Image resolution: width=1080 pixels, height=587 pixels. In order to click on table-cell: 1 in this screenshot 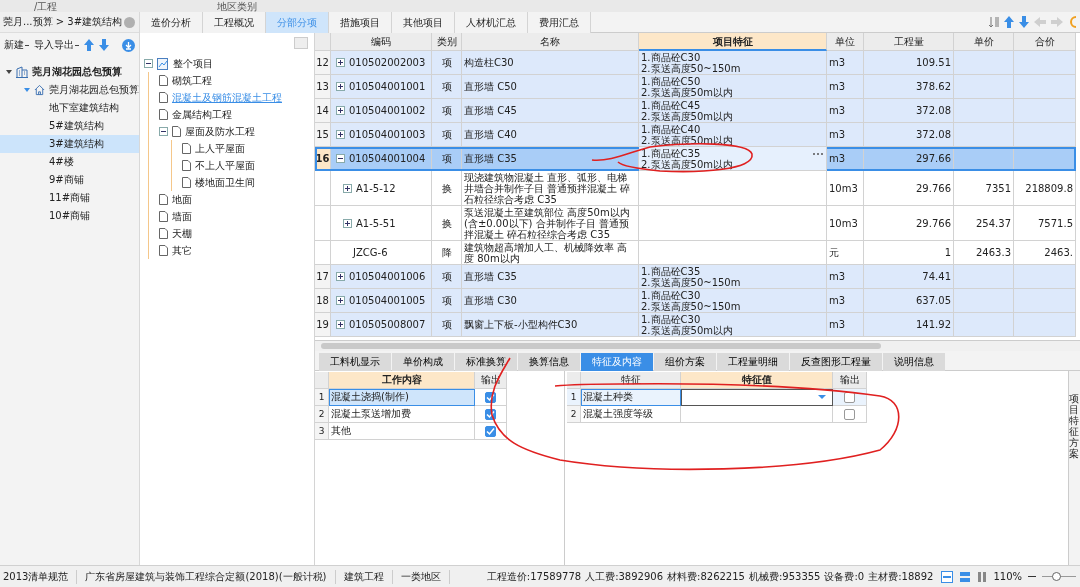, I will do `click(909, 253)`.